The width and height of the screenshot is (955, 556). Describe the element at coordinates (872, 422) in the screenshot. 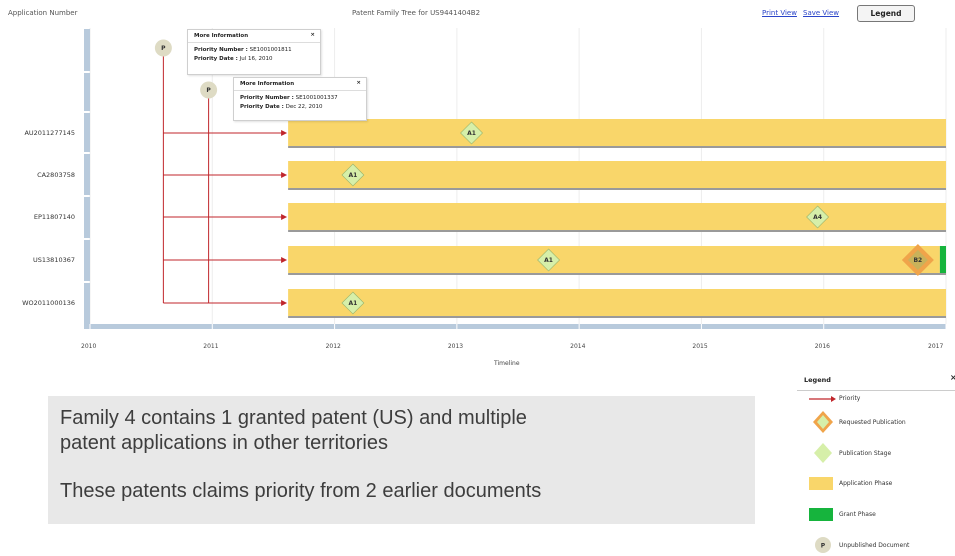

I see `legend-item-requested-publication: Requested Publication` at that location.